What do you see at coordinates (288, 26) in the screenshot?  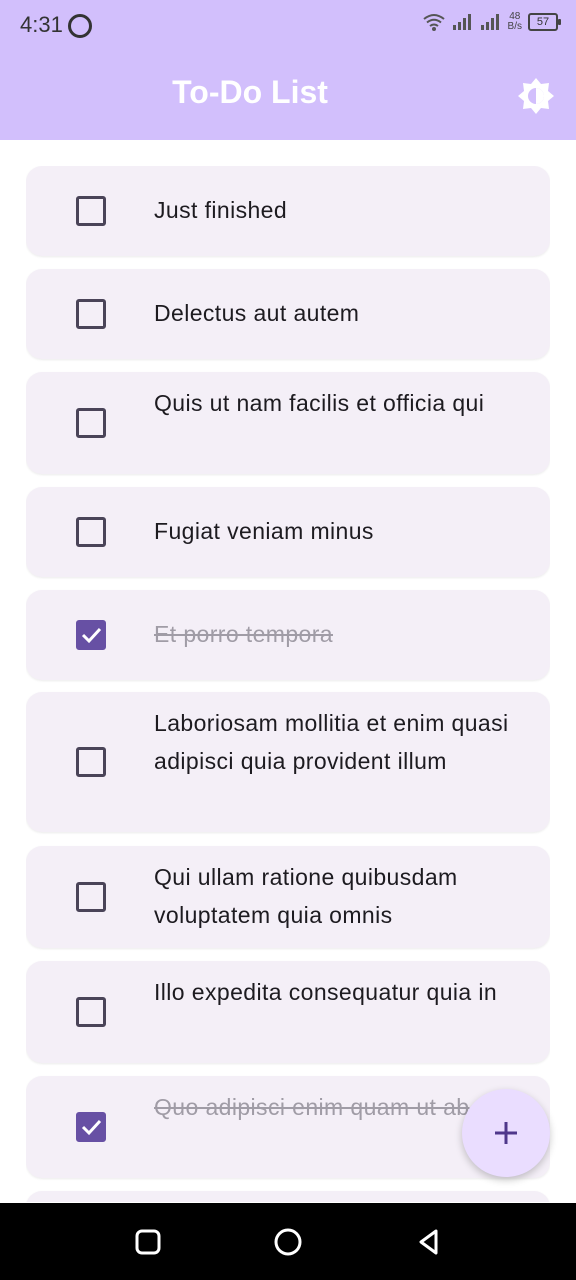 I see `status-bar: 4:31 48 B/s 57` at bounding box center [288, 26].